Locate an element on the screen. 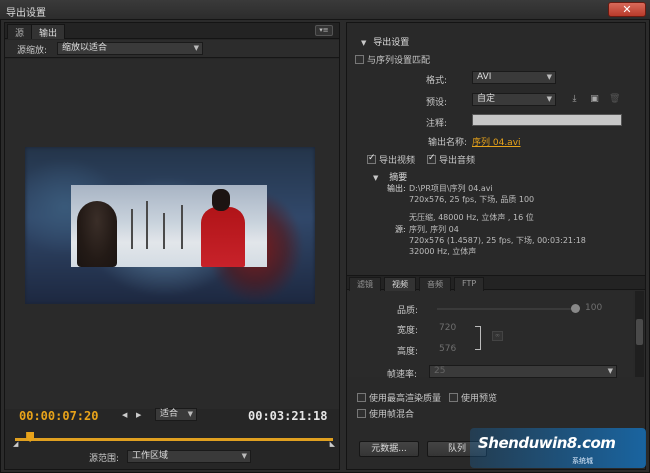 The width and height of the screenshot is (650, 473). max-render-quality-label: 使用最高渲染质量 is located at coordinates (405, 399).